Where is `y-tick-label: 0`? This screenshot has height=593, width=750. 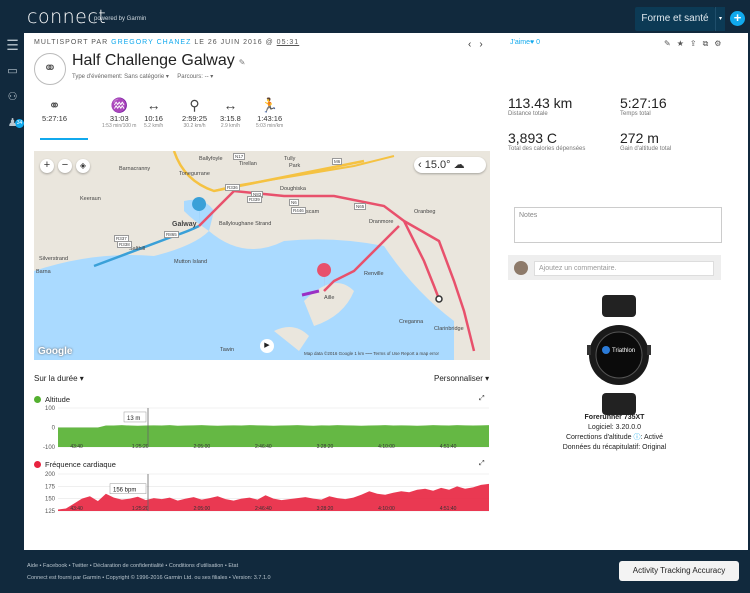
y-tick-label: 0 is located at coordinates (54, 429).